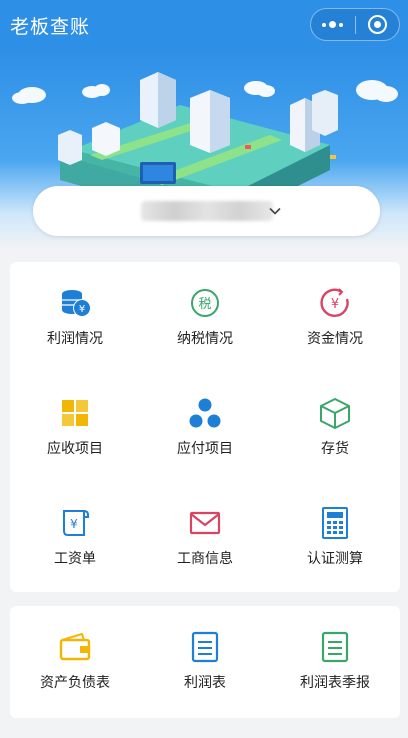  I want to click on app-title: 老板查账, so click(50, 26).